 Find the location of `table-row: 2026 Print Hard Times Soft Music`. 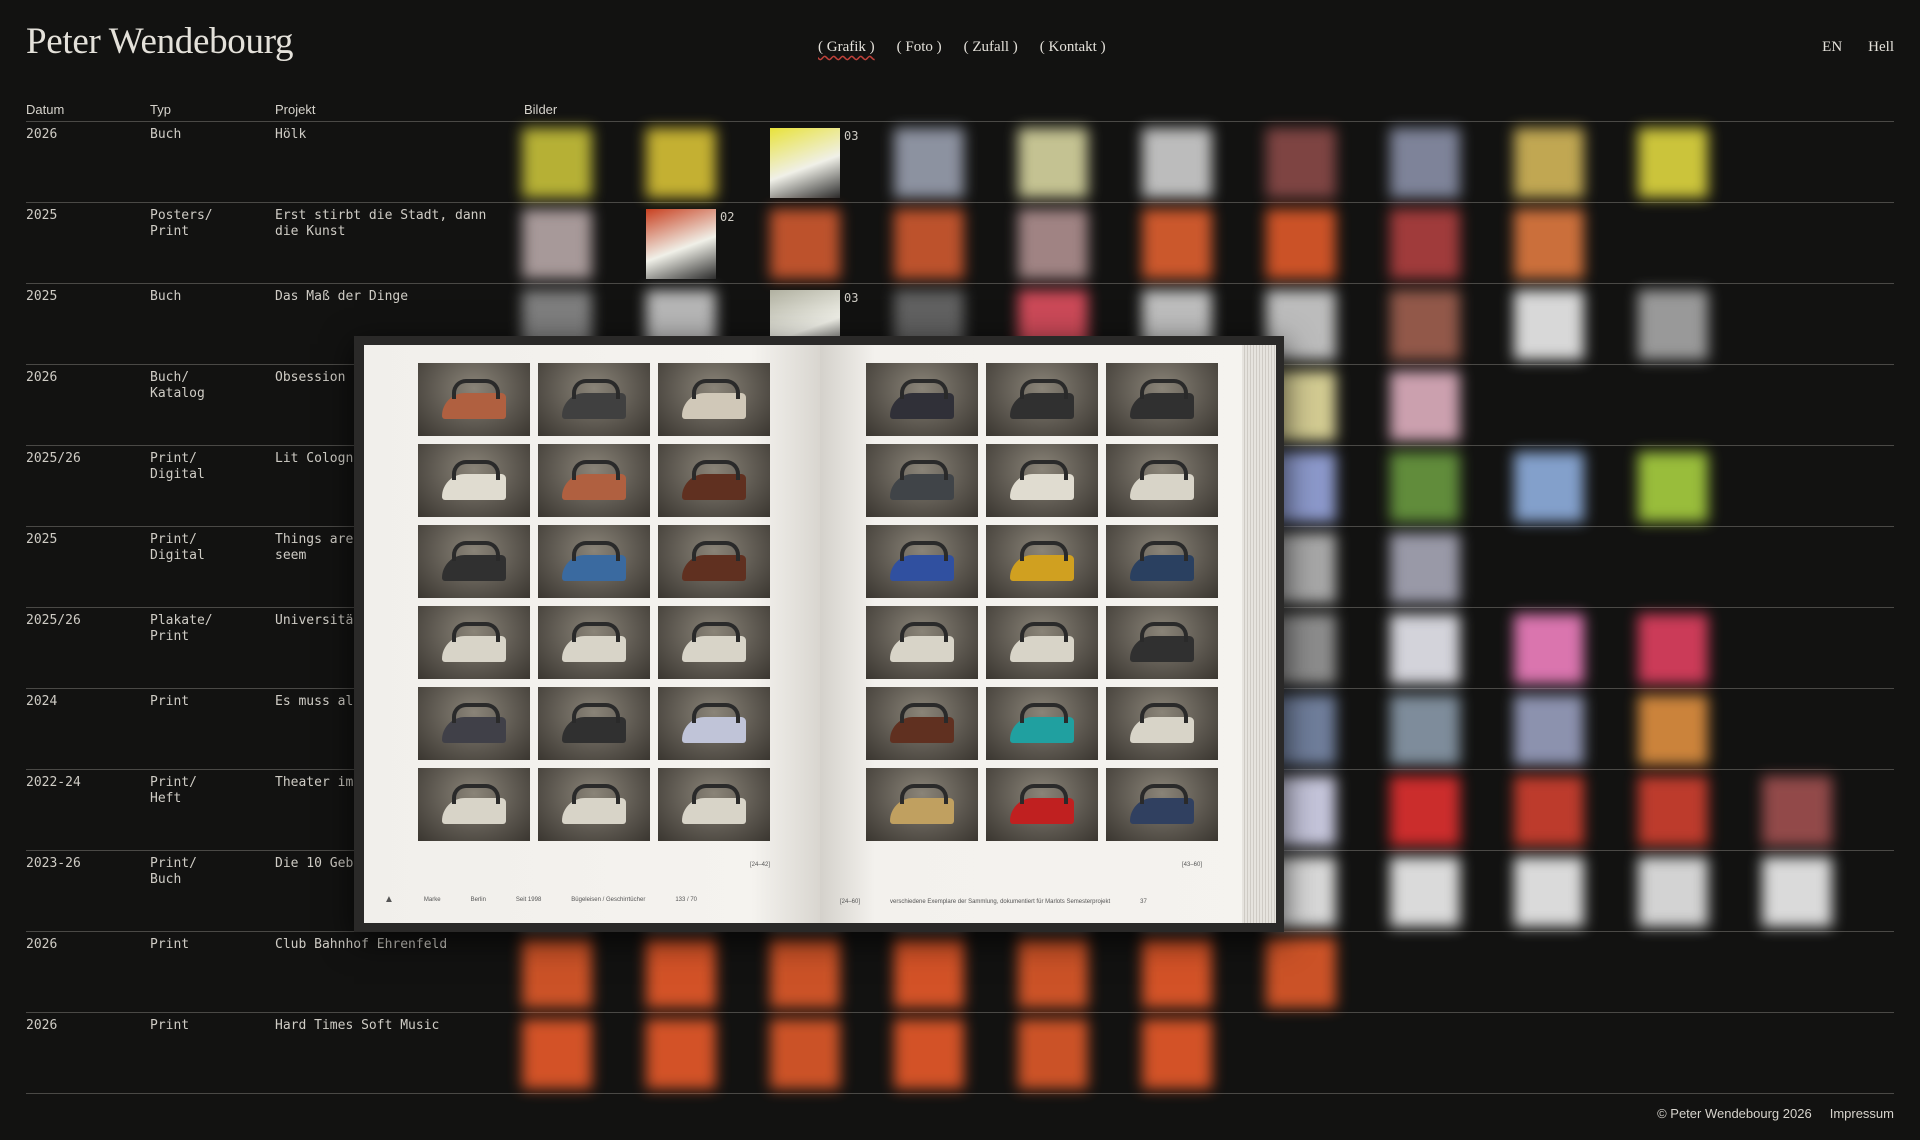

table-row: 2026 Print Hard Times Soft Music is located at coordinates (960, 1053).